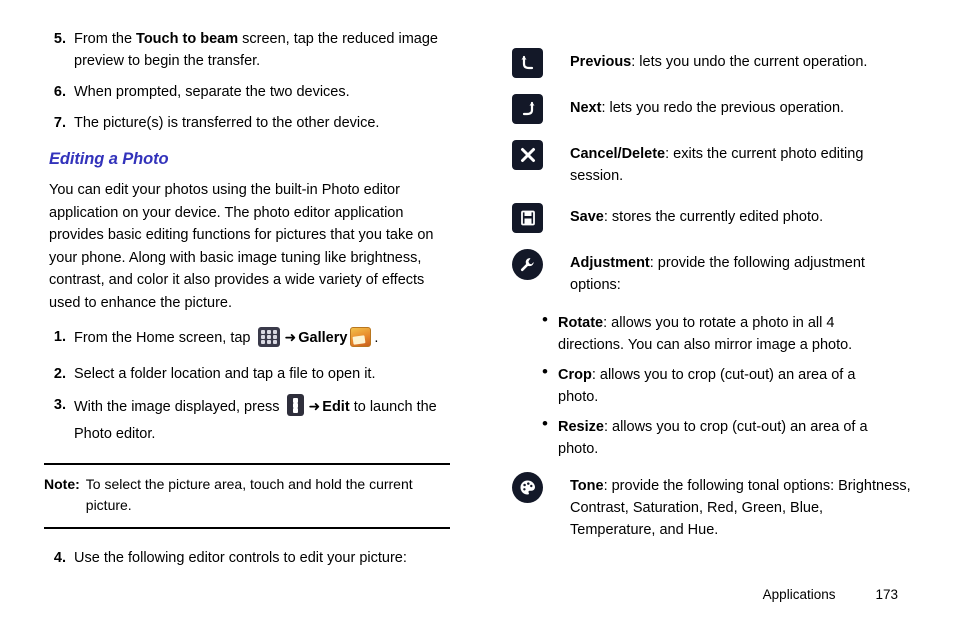  I want to click on undo-arrow-icon, so click(527, 63).